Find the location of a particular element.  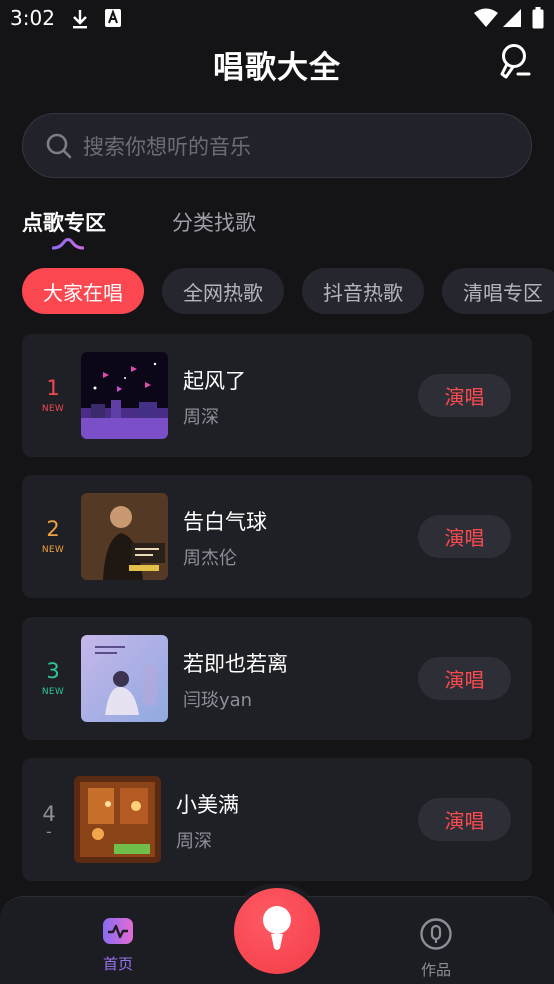

category-chips: 大家在唱 全网热歌 抖音热歌 清唱专区 is located at coordinates (288, 291).